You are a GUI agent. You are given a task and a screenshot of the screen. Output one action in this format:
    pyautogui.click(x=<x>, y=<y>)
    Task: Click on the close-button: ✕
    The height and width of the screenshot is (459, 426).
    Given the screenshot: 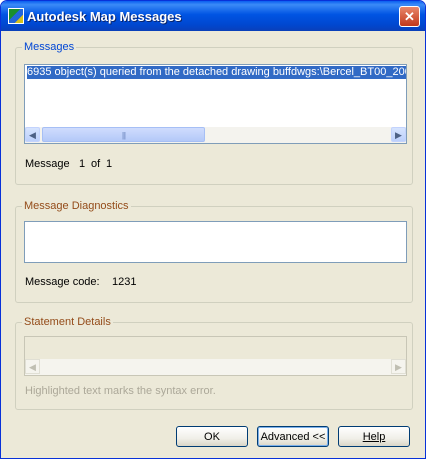 What is the action you would take?
    pyautogui.click(x=409, y=16)
    